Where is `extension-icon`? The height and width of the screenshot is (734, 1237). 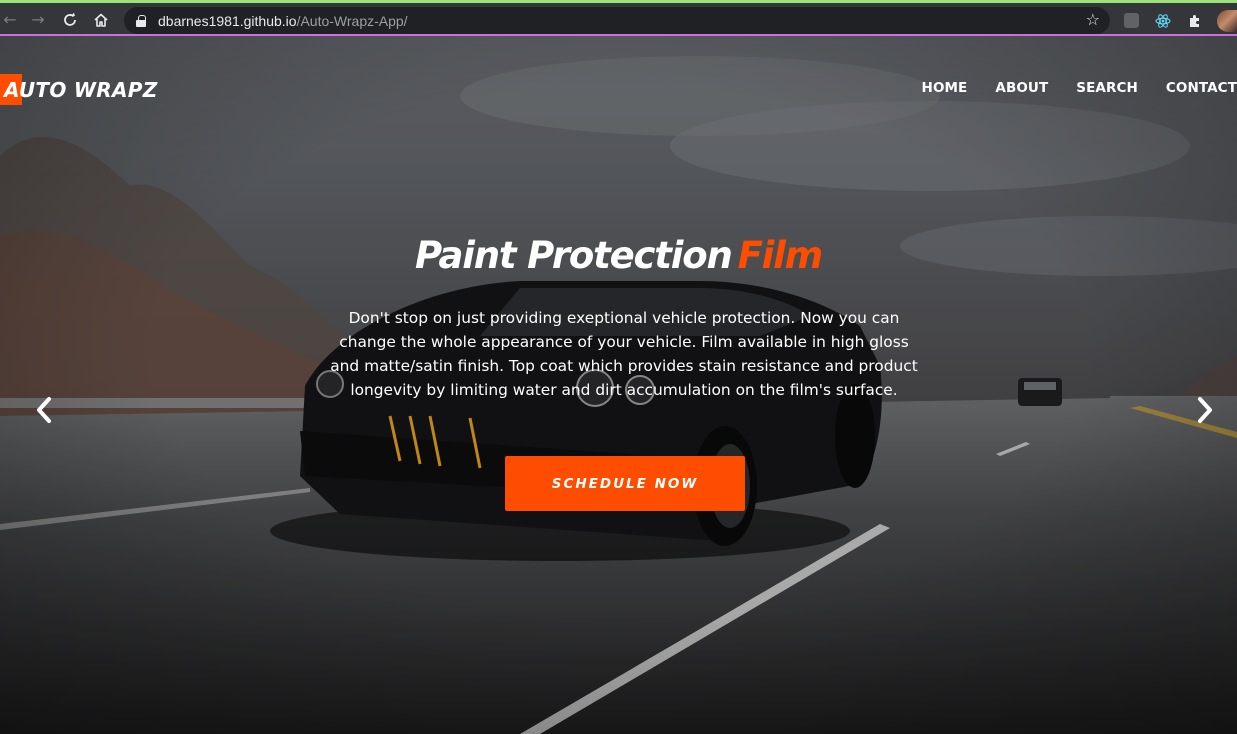
extension-icon is located at coordinates (1131, 20).